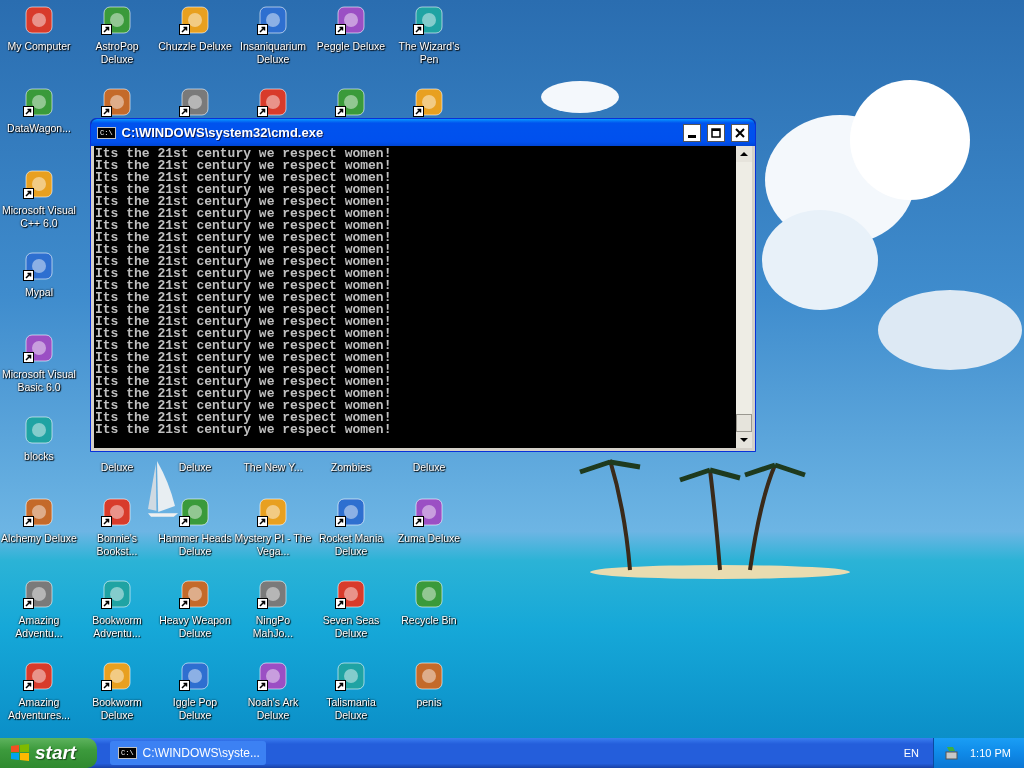 The height and width of the screenshot is (768, 1024). Describe the element at coordinates (223, 132) in the screenshot. I see `window-title: C:\WINDOWS\system32\cmd.exe` at that location.